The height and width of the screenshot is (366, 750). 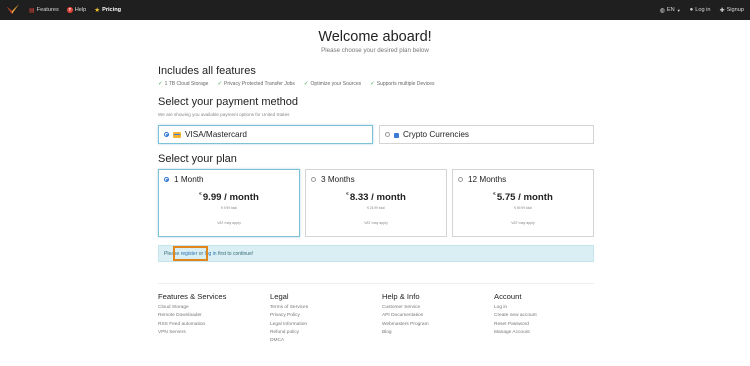 What do you see at coordinates (405, 84) in the screenshot?
I see `feature-label: Supports multiple Devices` at bounding box center [405, 84].